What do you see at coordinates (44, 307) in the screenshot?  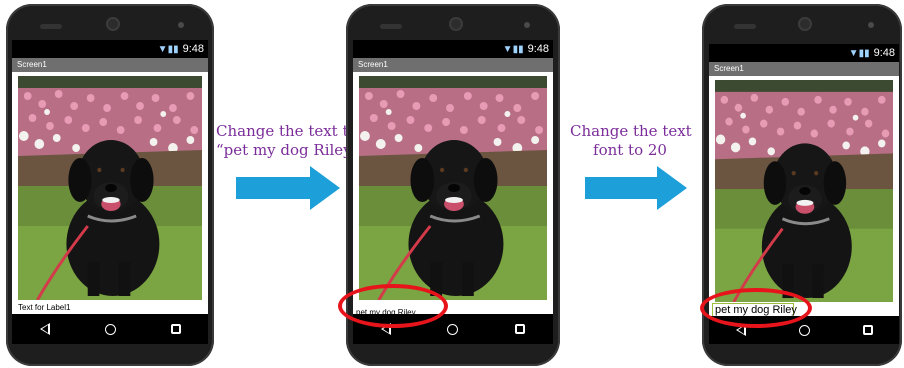 I see `label1-text: Text for Label1` at bounding box center [44, 307].